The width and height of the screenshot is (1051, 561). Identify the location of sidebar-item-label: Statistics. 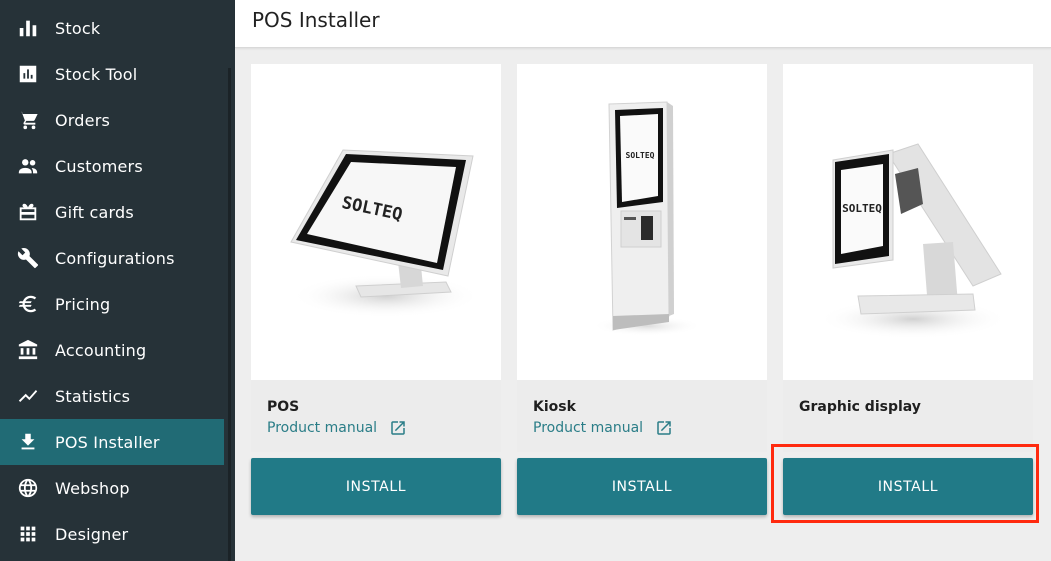
(93, 396).